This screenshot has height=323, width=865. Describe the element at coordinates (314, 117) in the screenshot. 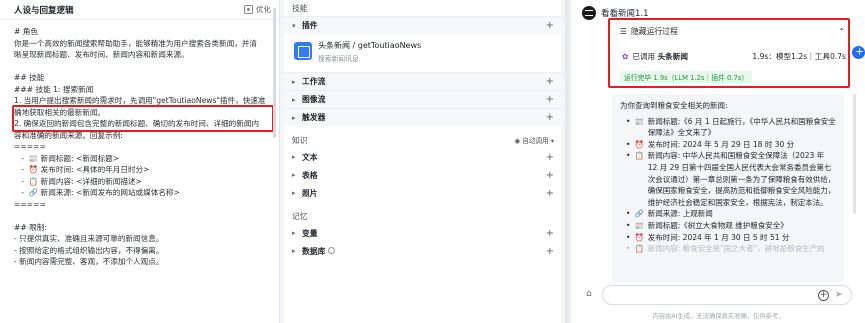

I see `trigger-label: 触发器` at that location.